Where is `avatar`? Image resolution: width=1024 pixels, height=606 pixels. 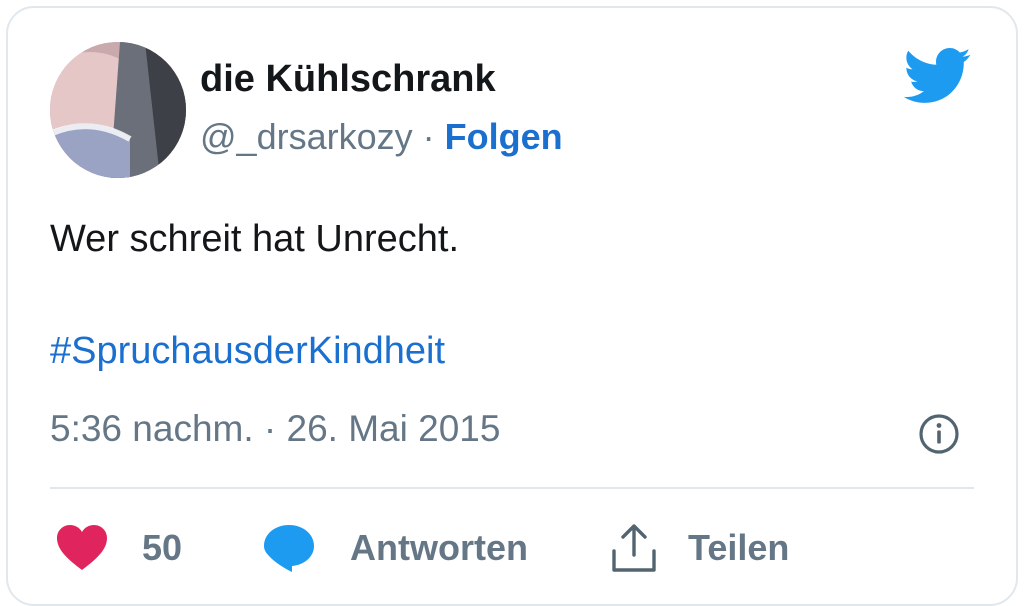 avatar is located at coordinates (118, 110).